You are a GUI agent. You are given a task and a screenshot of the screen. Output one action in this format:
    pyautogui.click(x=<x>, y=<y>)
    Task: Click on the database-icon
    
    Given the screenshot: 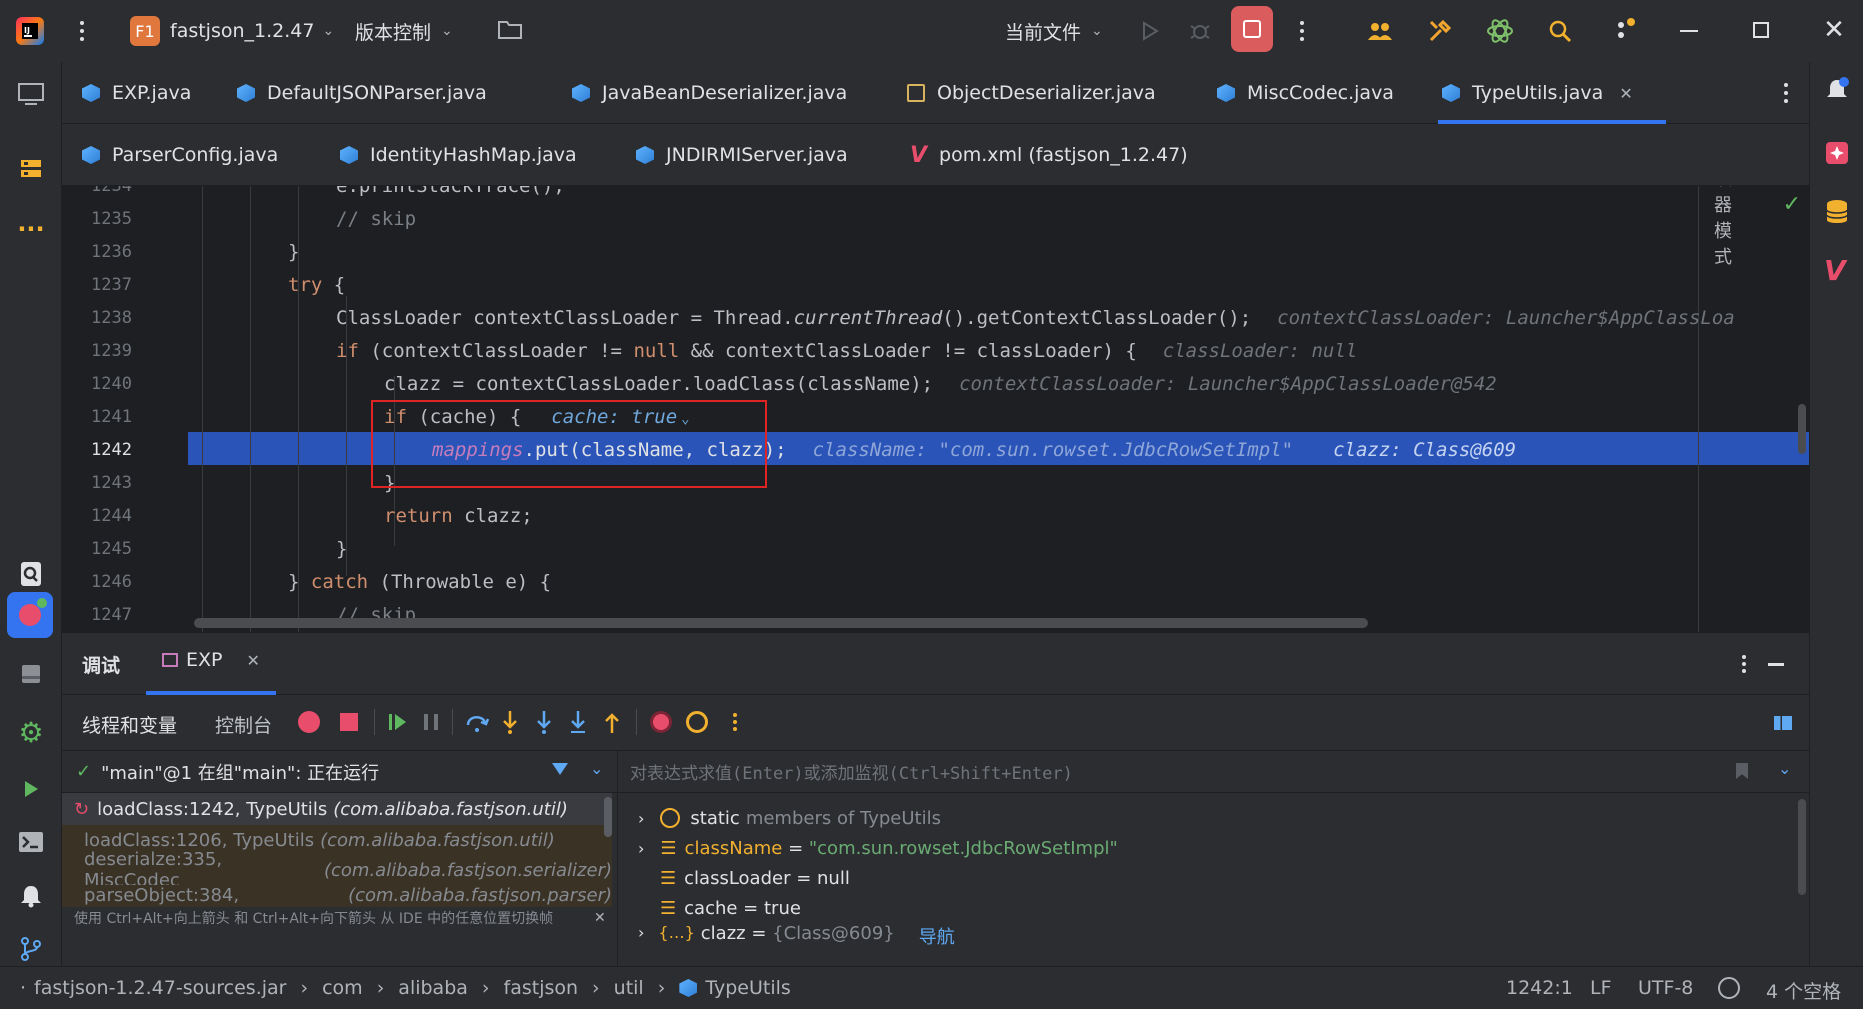 What is the action you would take?
    pyautogui.click(x=1837, y=214)
    